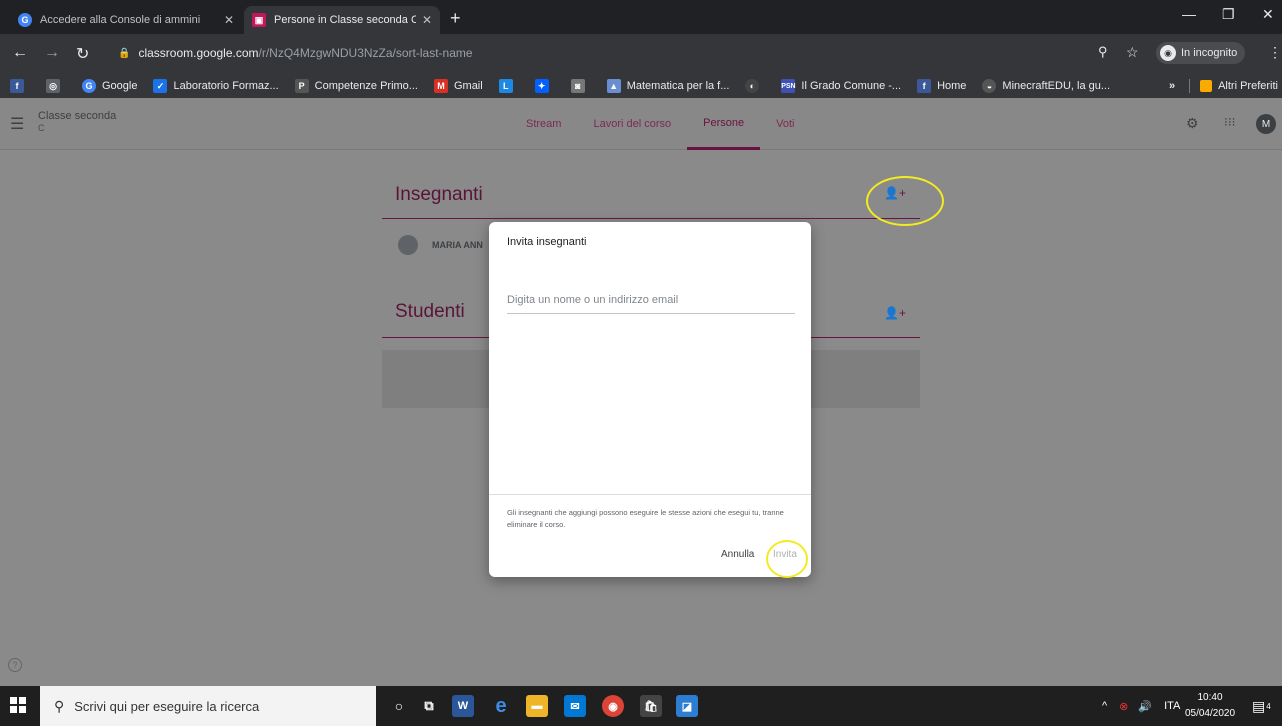 Image resolution: width=1282 pixels, height=726 pixels. I want to click on star-icon: ☆, so click(1132, 52).